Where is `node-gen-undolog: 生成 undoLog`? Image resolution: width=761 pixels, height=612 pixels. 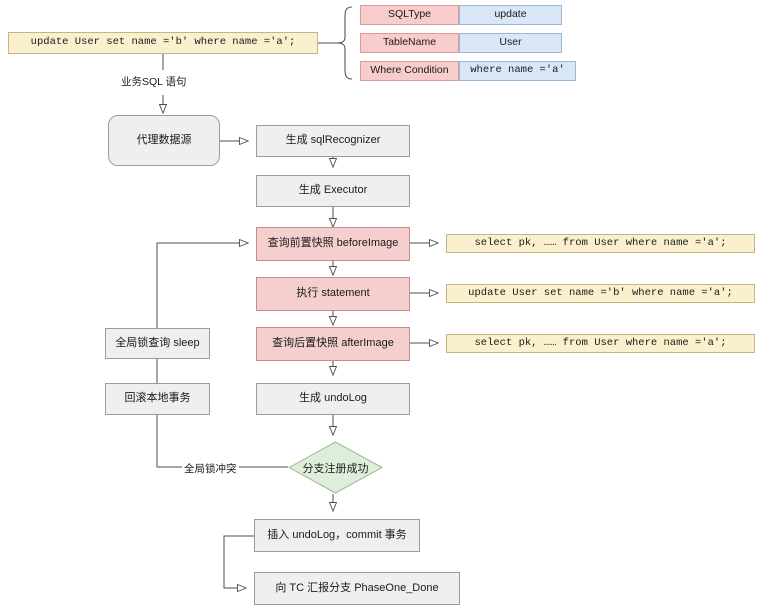
node-gen-undolog: 生成 undoLog is located at coordinates (333, 399).